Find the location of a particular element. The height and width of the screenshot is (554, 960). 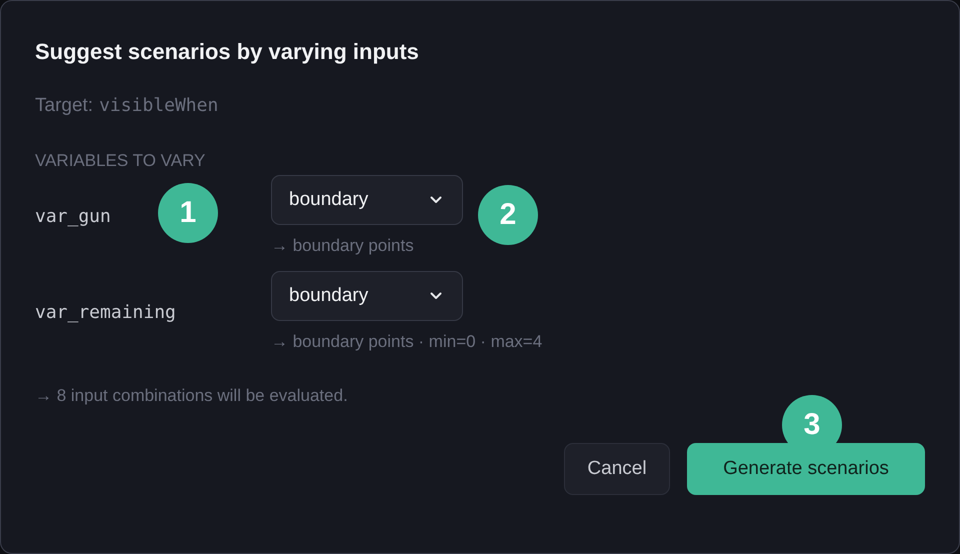

summary-text: → 8 input combinations will be evaluated. is located at coordinates (192, 396).